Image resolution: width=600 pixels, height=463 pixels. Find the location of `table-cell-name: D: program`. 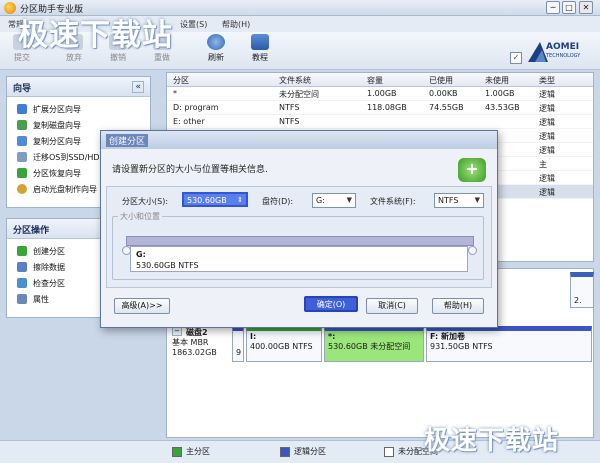

table-cell-name: D: program is located at coordinates (196, 107).